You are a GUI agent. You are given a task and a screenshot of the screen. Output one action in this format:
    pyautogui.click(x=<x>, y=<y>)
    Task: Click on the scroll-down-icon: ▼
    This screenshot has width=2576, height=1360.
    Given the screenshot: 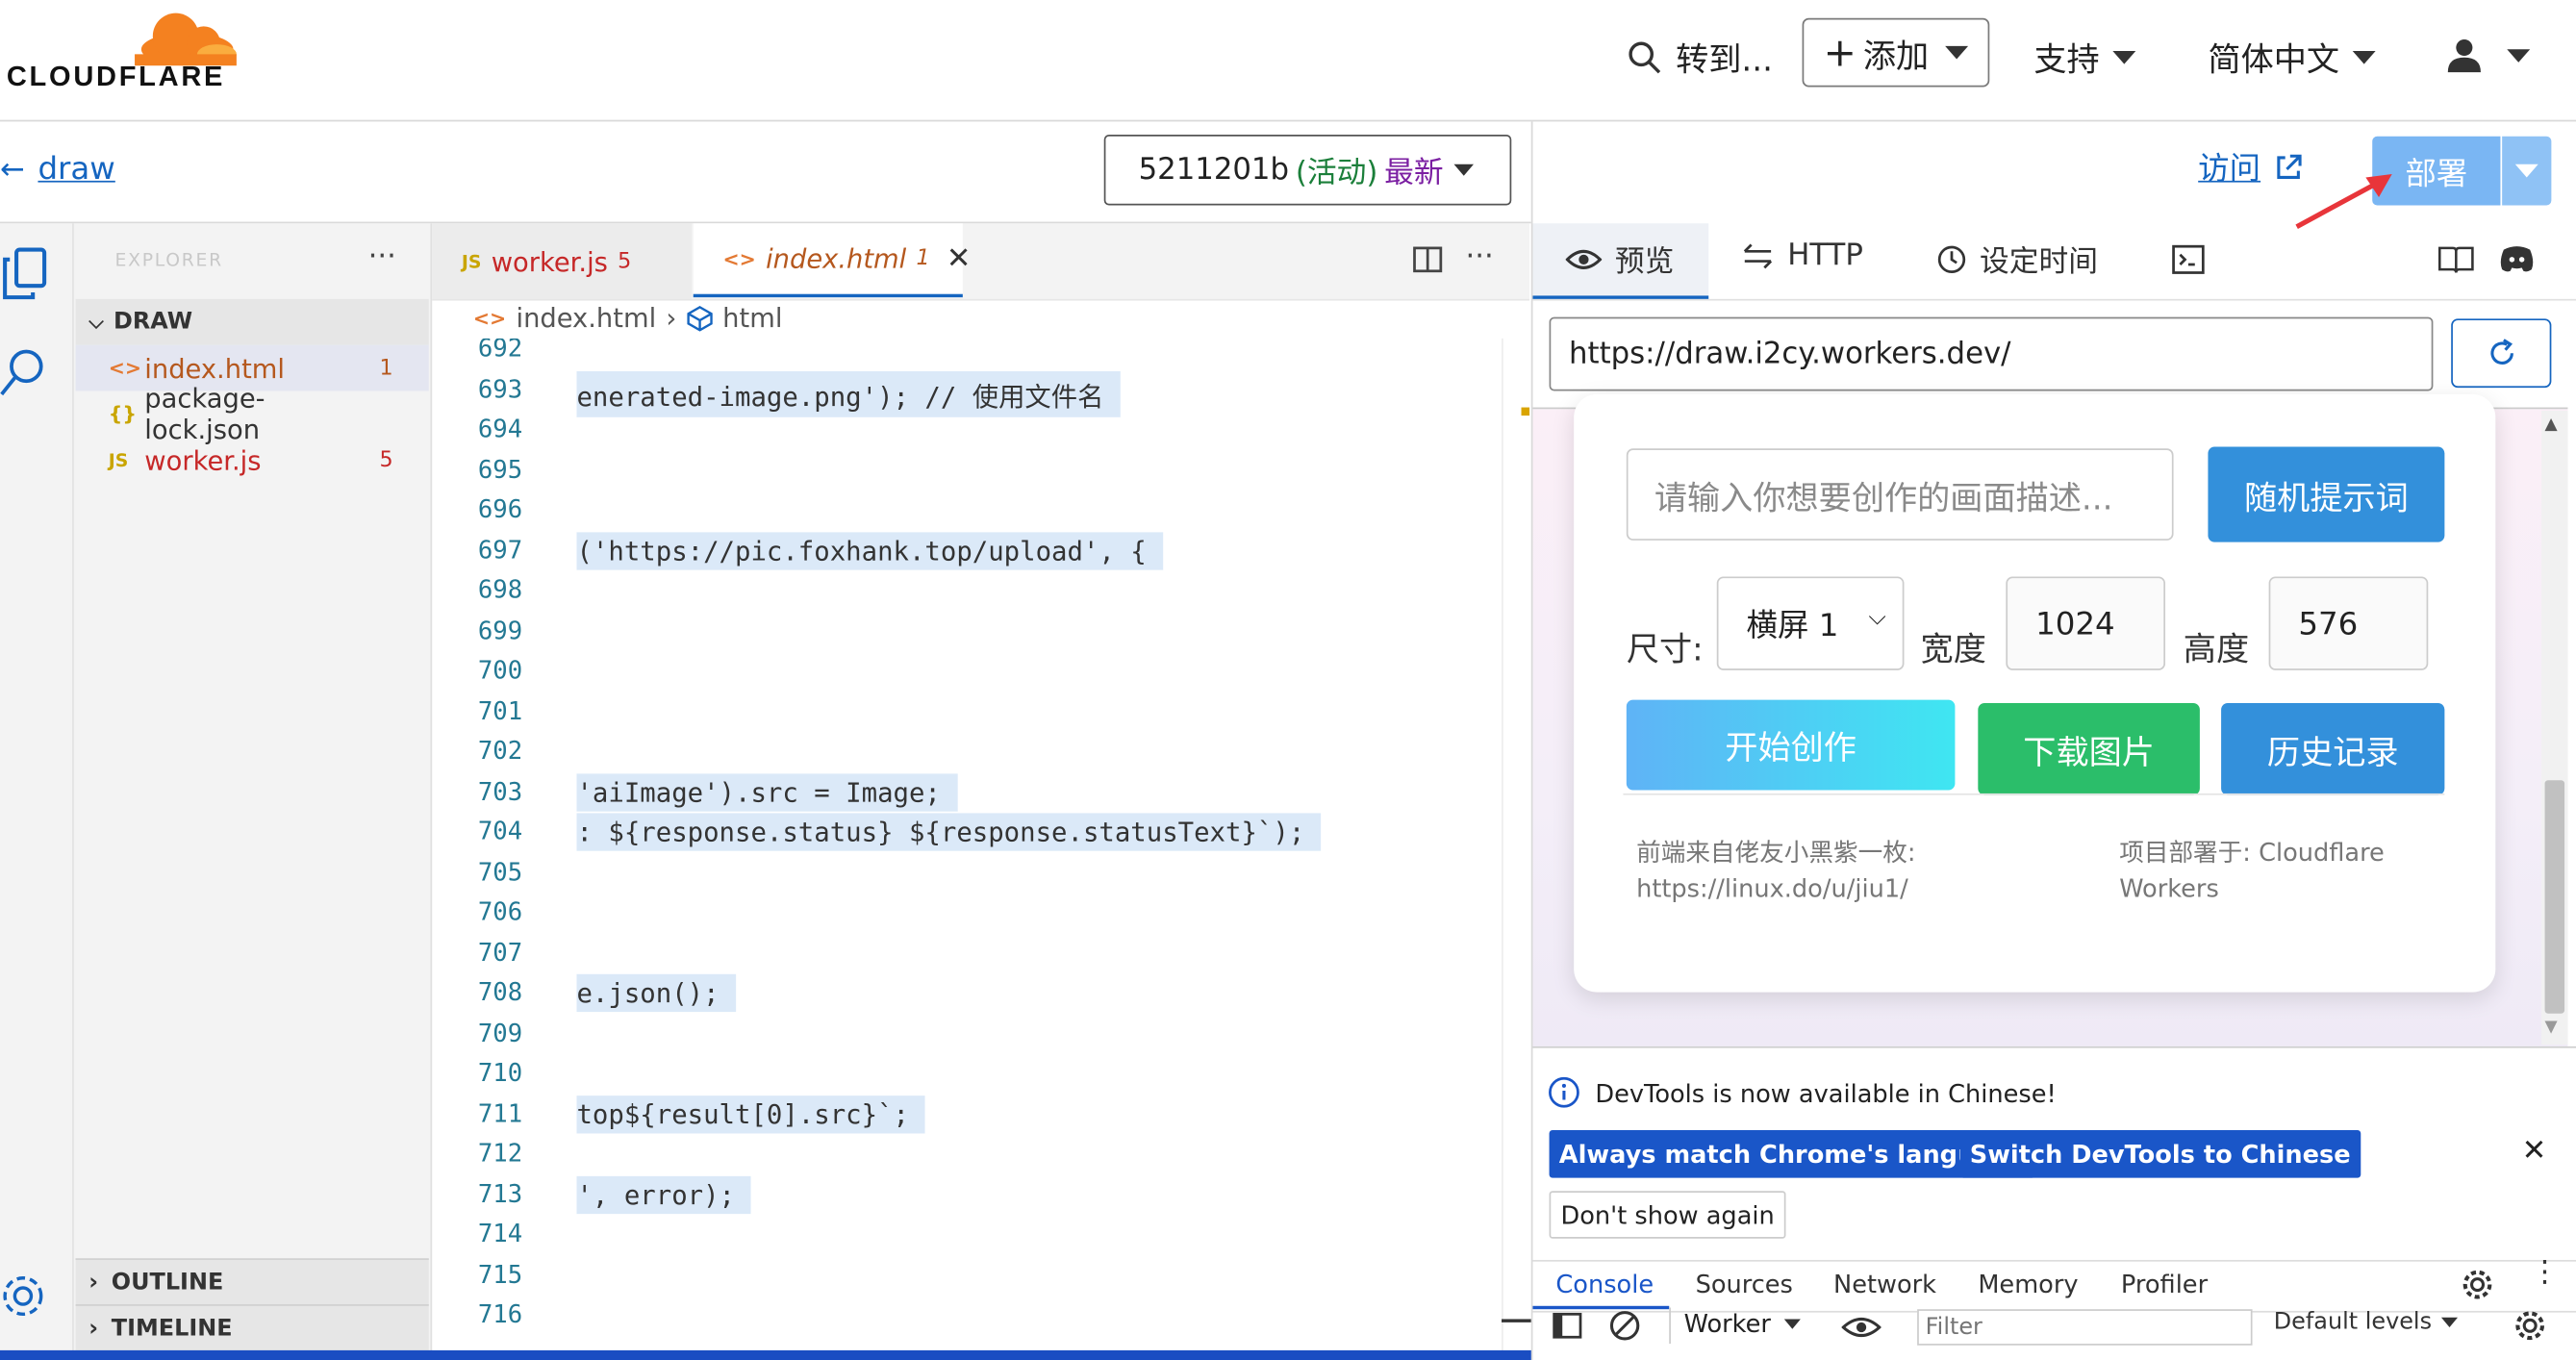 What is the action you would take?
    pyautogui.click(x=2552, y=1028)
    